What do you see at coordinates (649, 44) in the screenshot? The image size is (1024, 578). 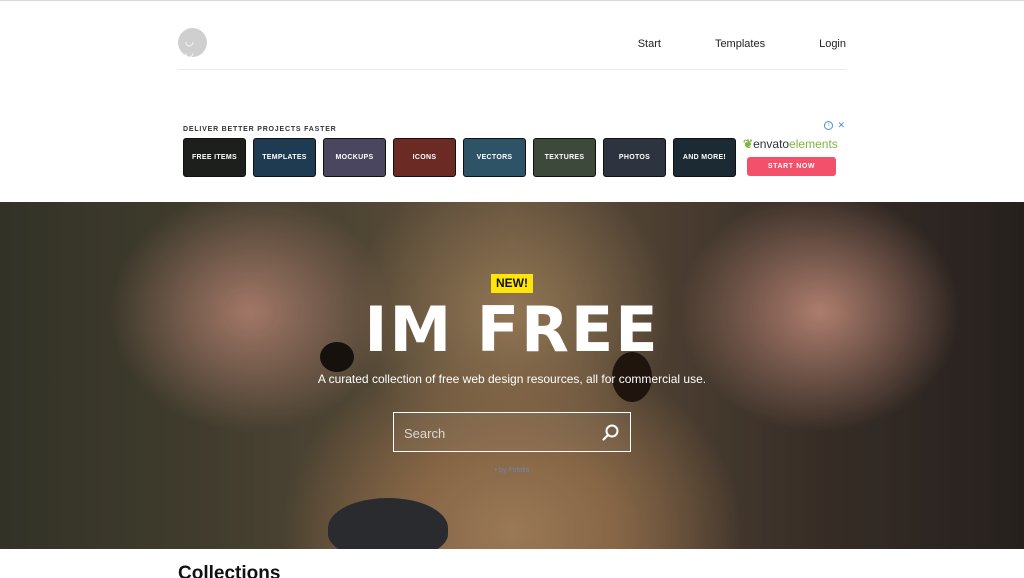 I see `nav-start: Start` at bounding box center [649, 44].